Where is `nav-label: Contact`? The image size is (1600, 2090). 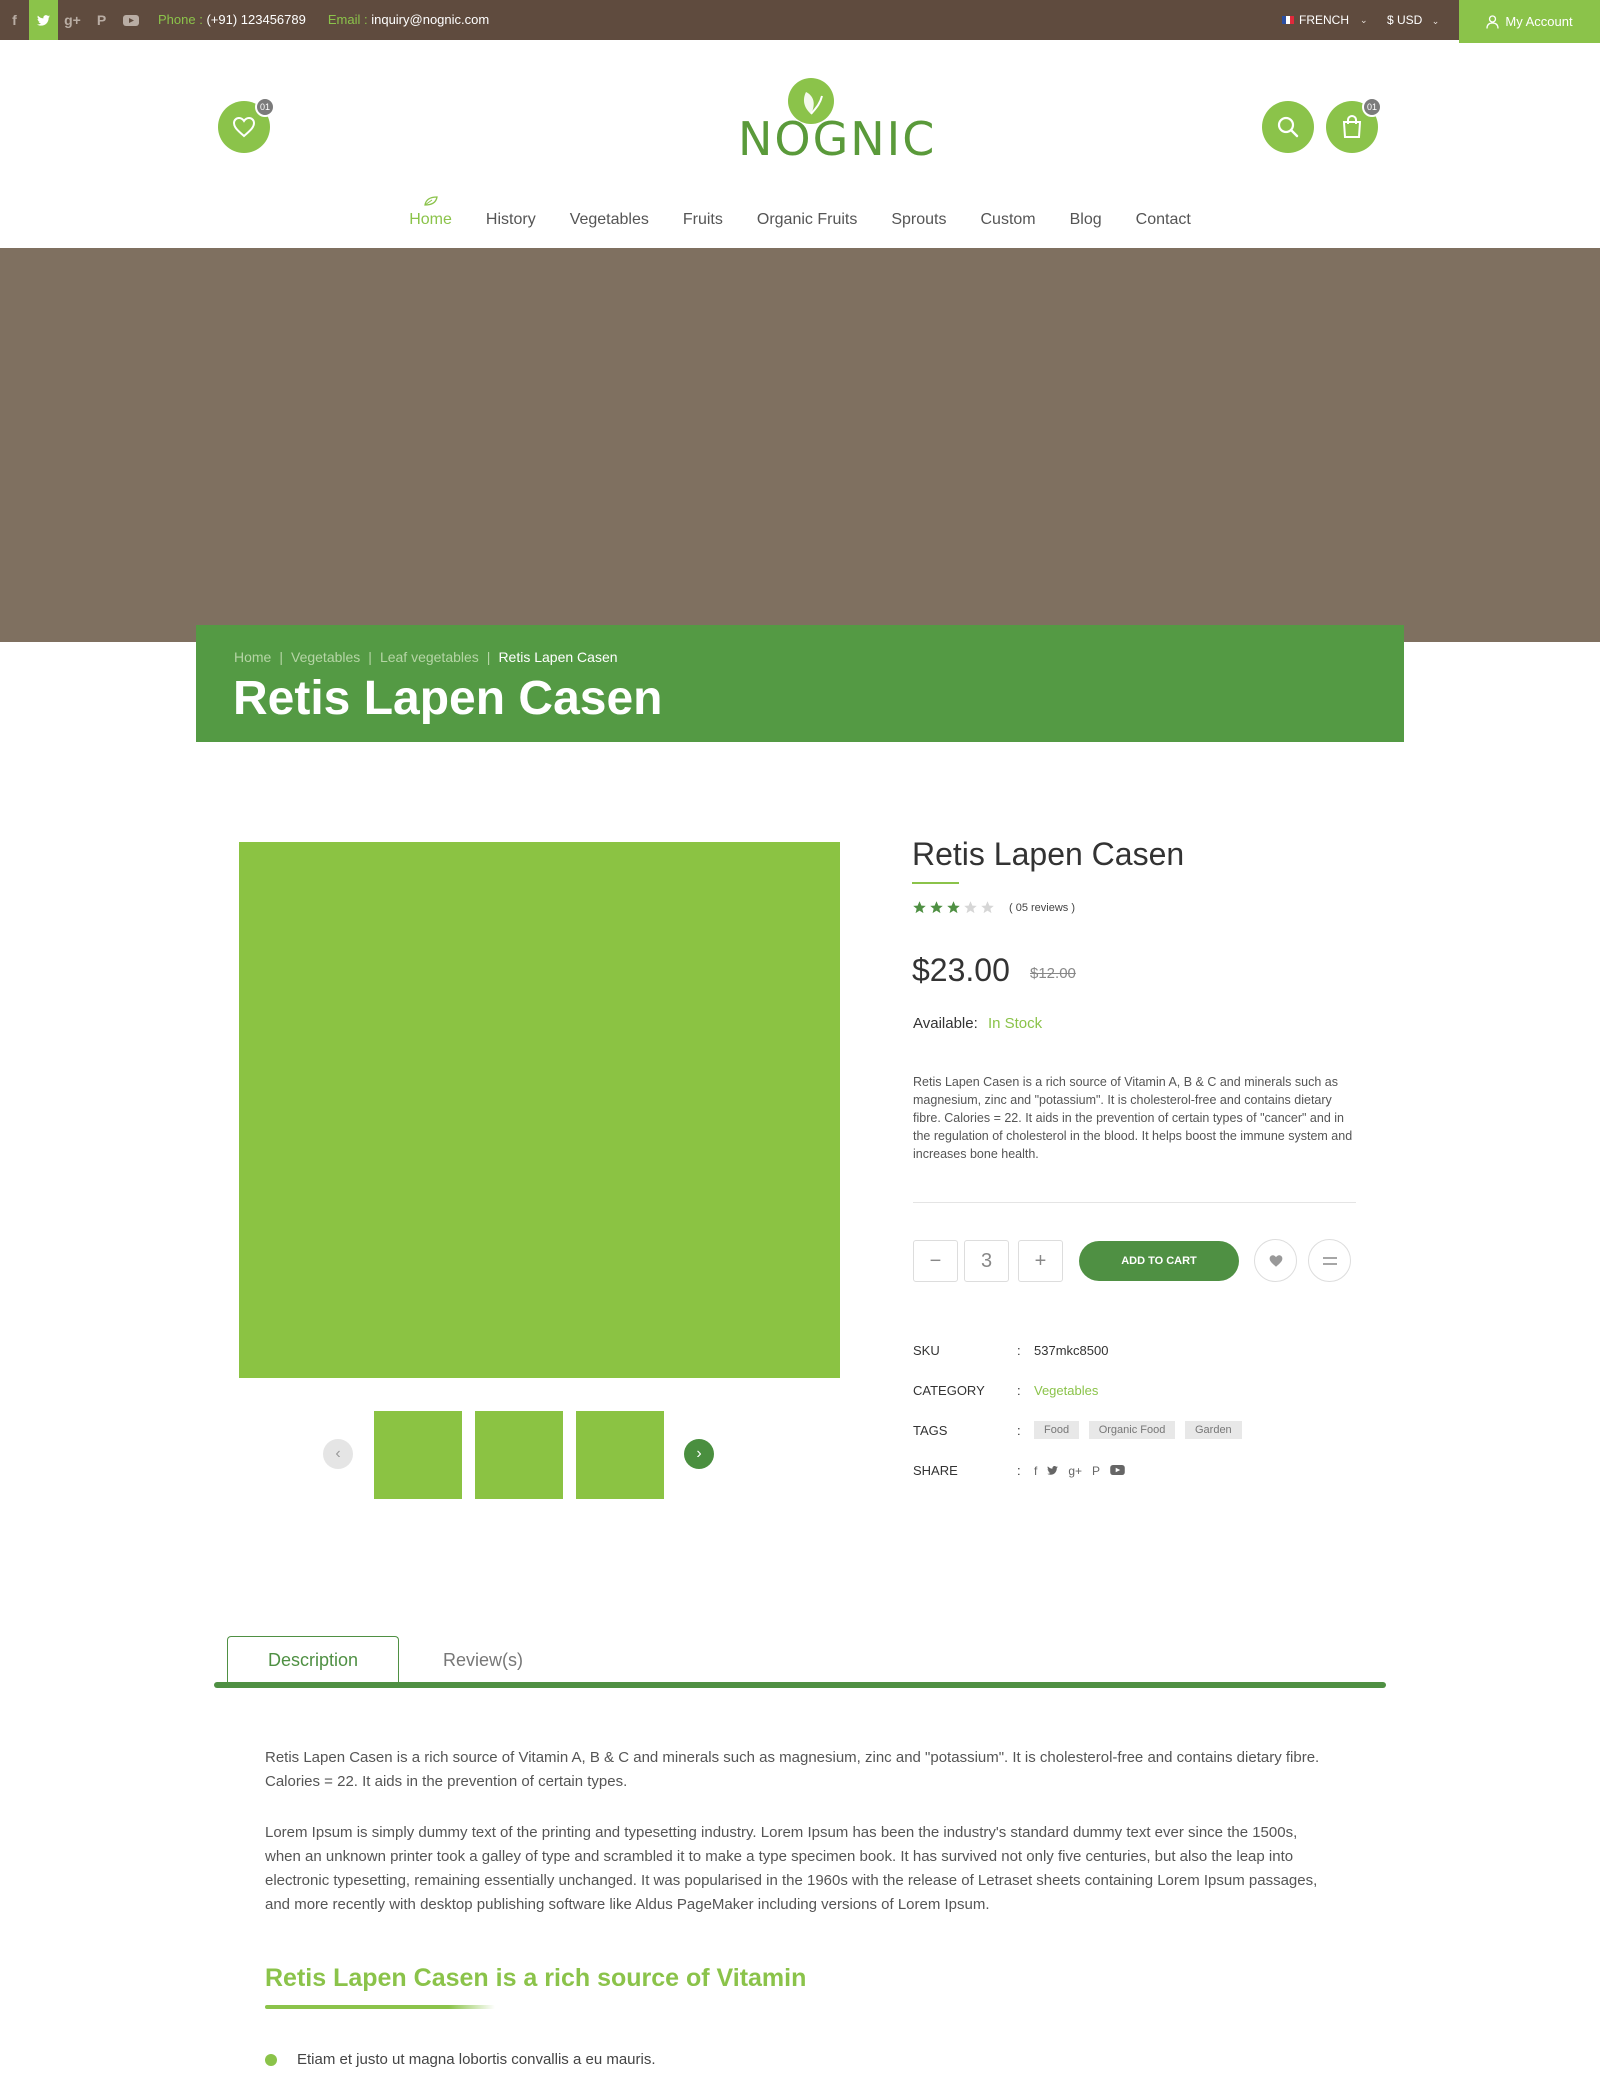
nav-label: Contact is located at coordinates (1163, 219).